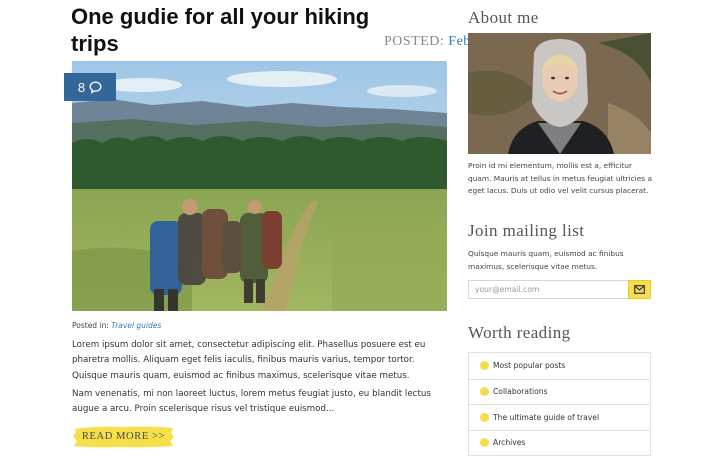 The width and height of the screenshot is (720, 475). I want to click on comment-count-badge: 8, so click(90, 87).